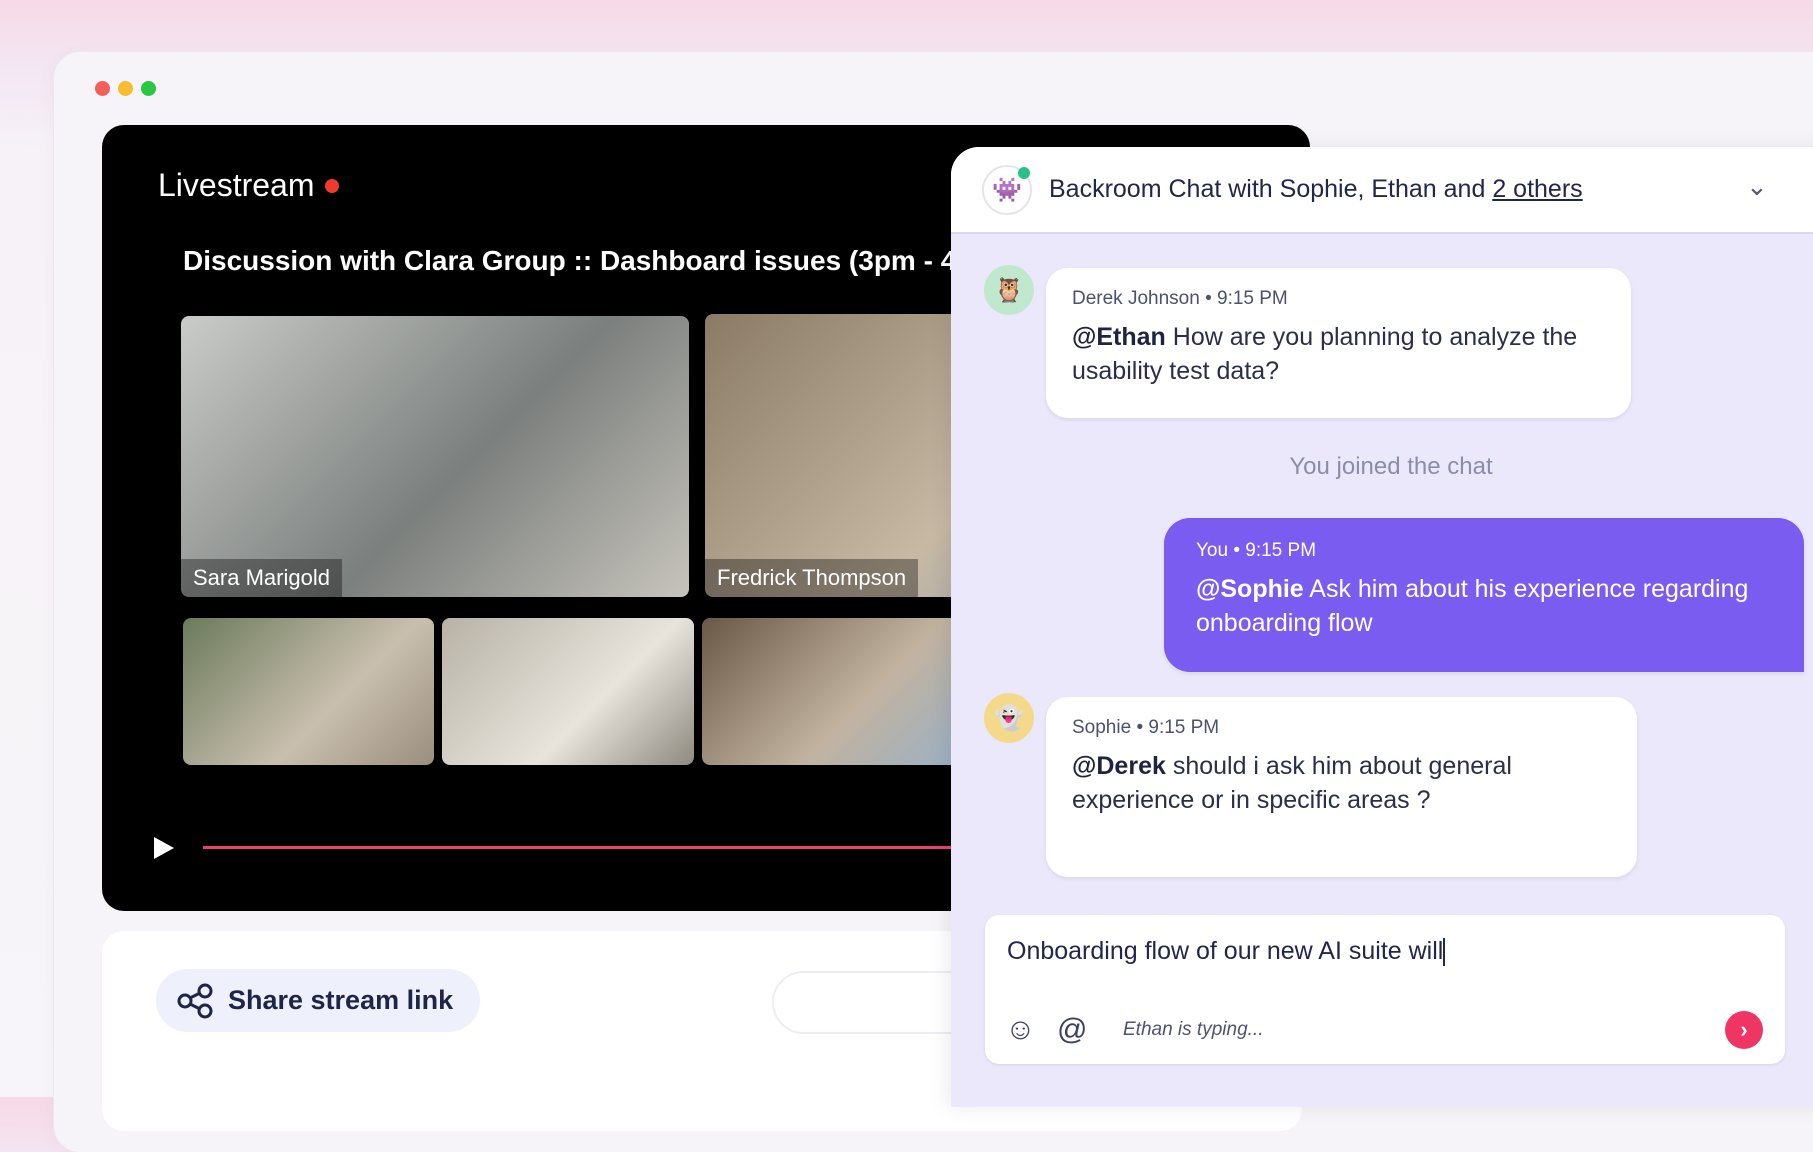 This screenshot has width=1813, height=1152. I want to click on system-message: You joined the chat, so click(1391, 466).